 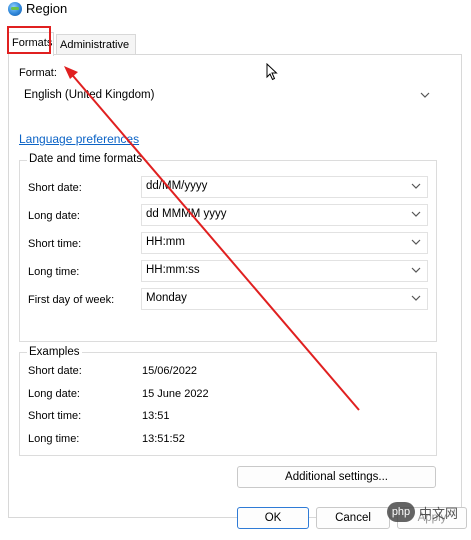 What do you see at coordinates (228, 96) in the screenshot?
I see `format-dropdown: English (United Kingdom)` at bounding box center [228, 96].